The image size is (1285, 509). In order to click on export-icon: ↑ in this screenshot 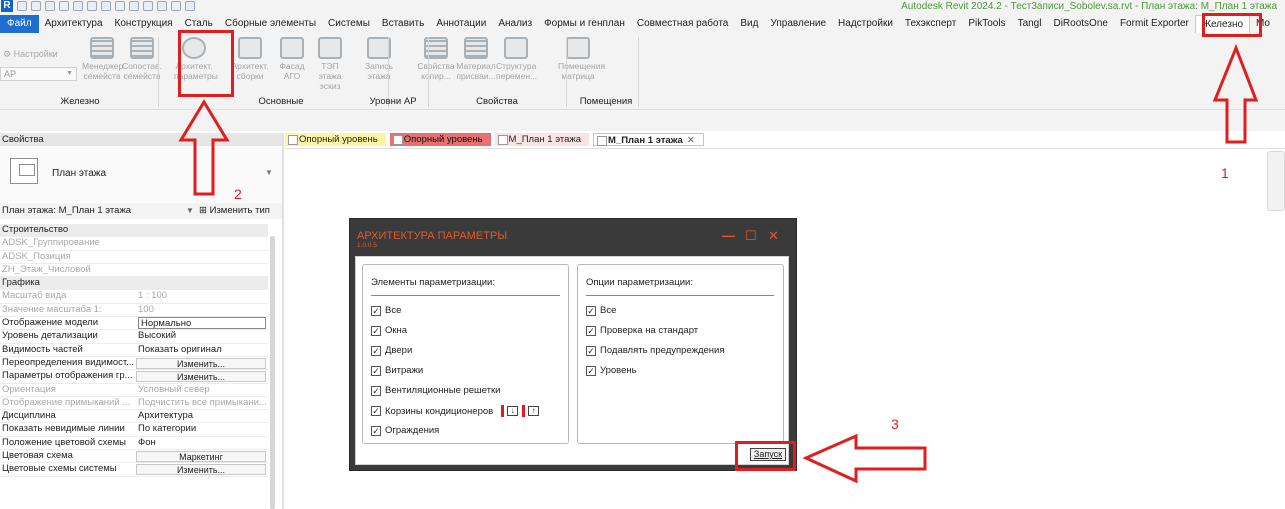, I will do `click(534, 411)`.